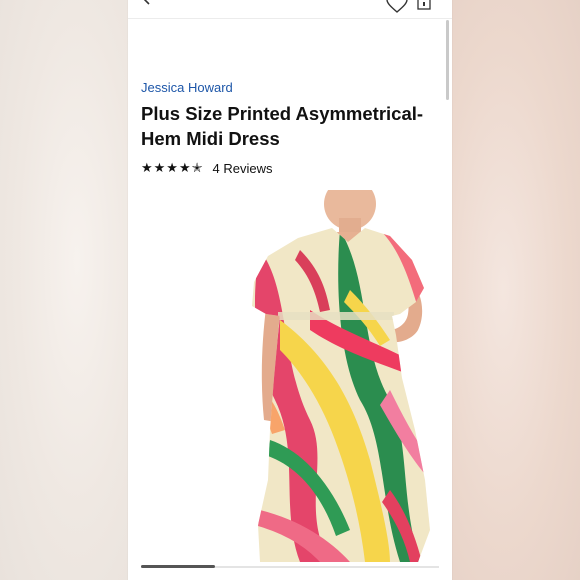 This screenshot has height=580, width=580. Describe the element at coordinates (147, 3) in the screenshot. I see `chevron-left-icon` at that location.